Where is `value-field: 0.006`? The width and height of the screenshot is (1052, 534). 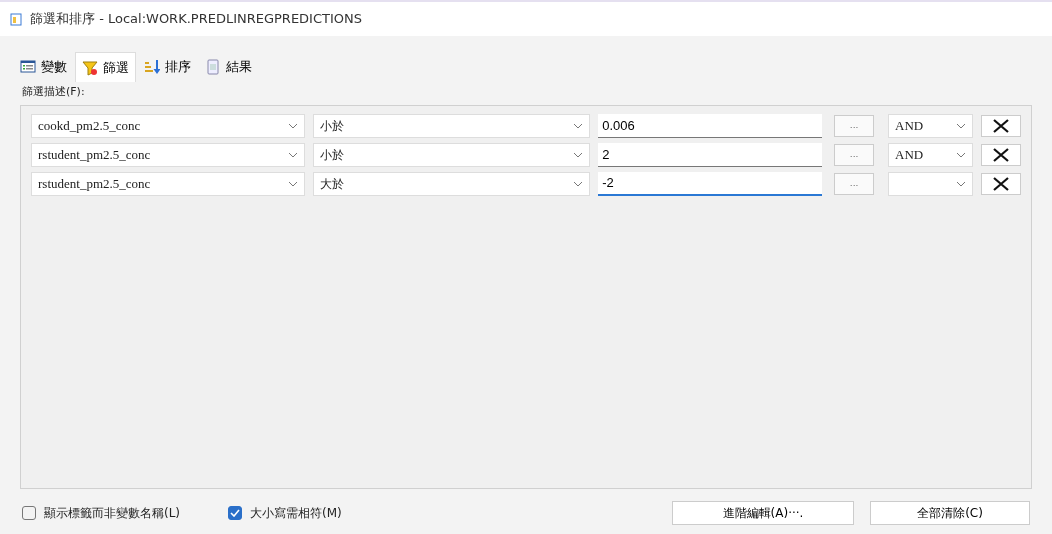
value-field: 0.006 is located at coordinates (710, 125).